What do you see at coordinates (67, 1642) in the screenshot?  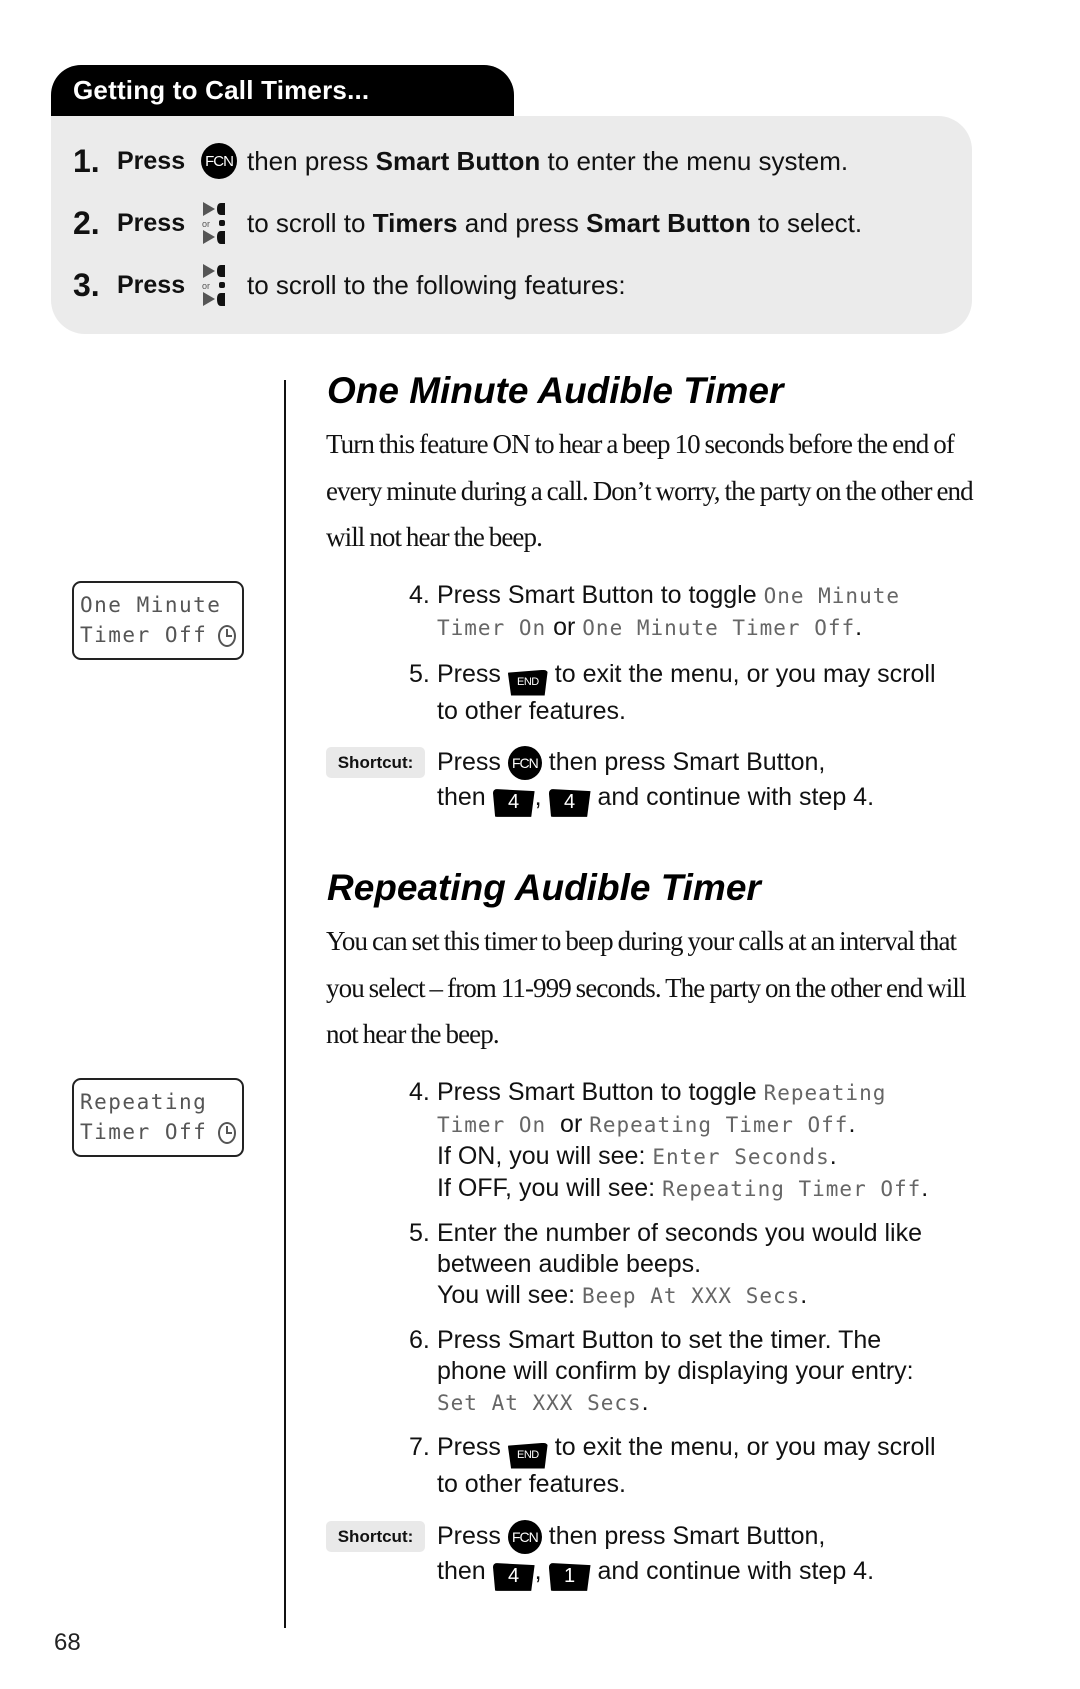 I see `page-number: 68` at bounding box center [67, 1642].